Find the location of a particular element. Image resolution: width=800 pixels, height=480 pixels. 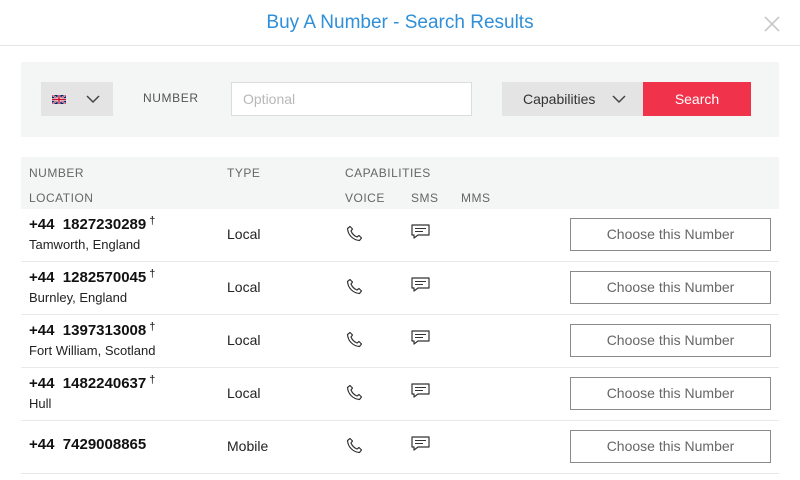

number-digits: 1282570045 is located at coordinates (104, 277).